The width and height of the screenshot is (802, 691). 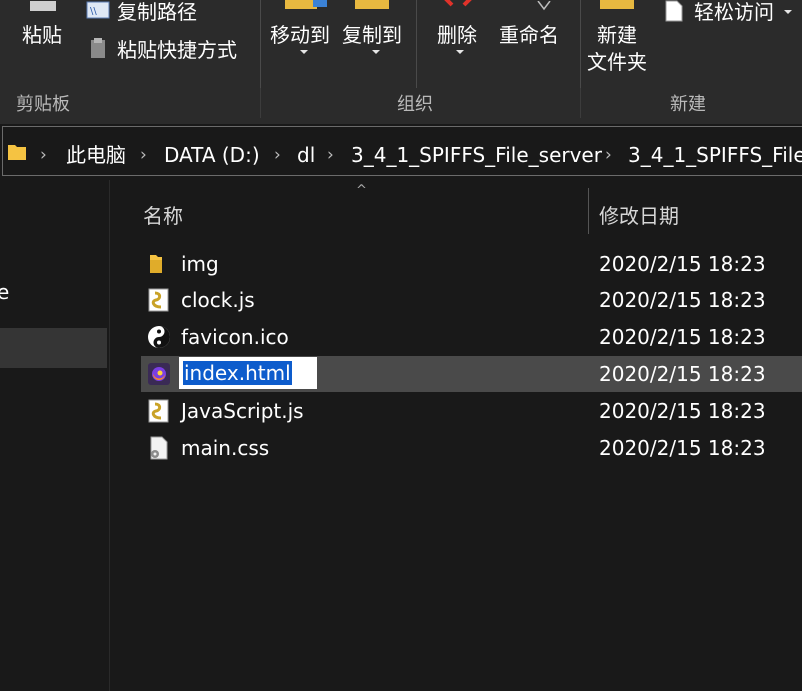 I want to click on copy-to-button: 复制到, so click(x=372, y=35).